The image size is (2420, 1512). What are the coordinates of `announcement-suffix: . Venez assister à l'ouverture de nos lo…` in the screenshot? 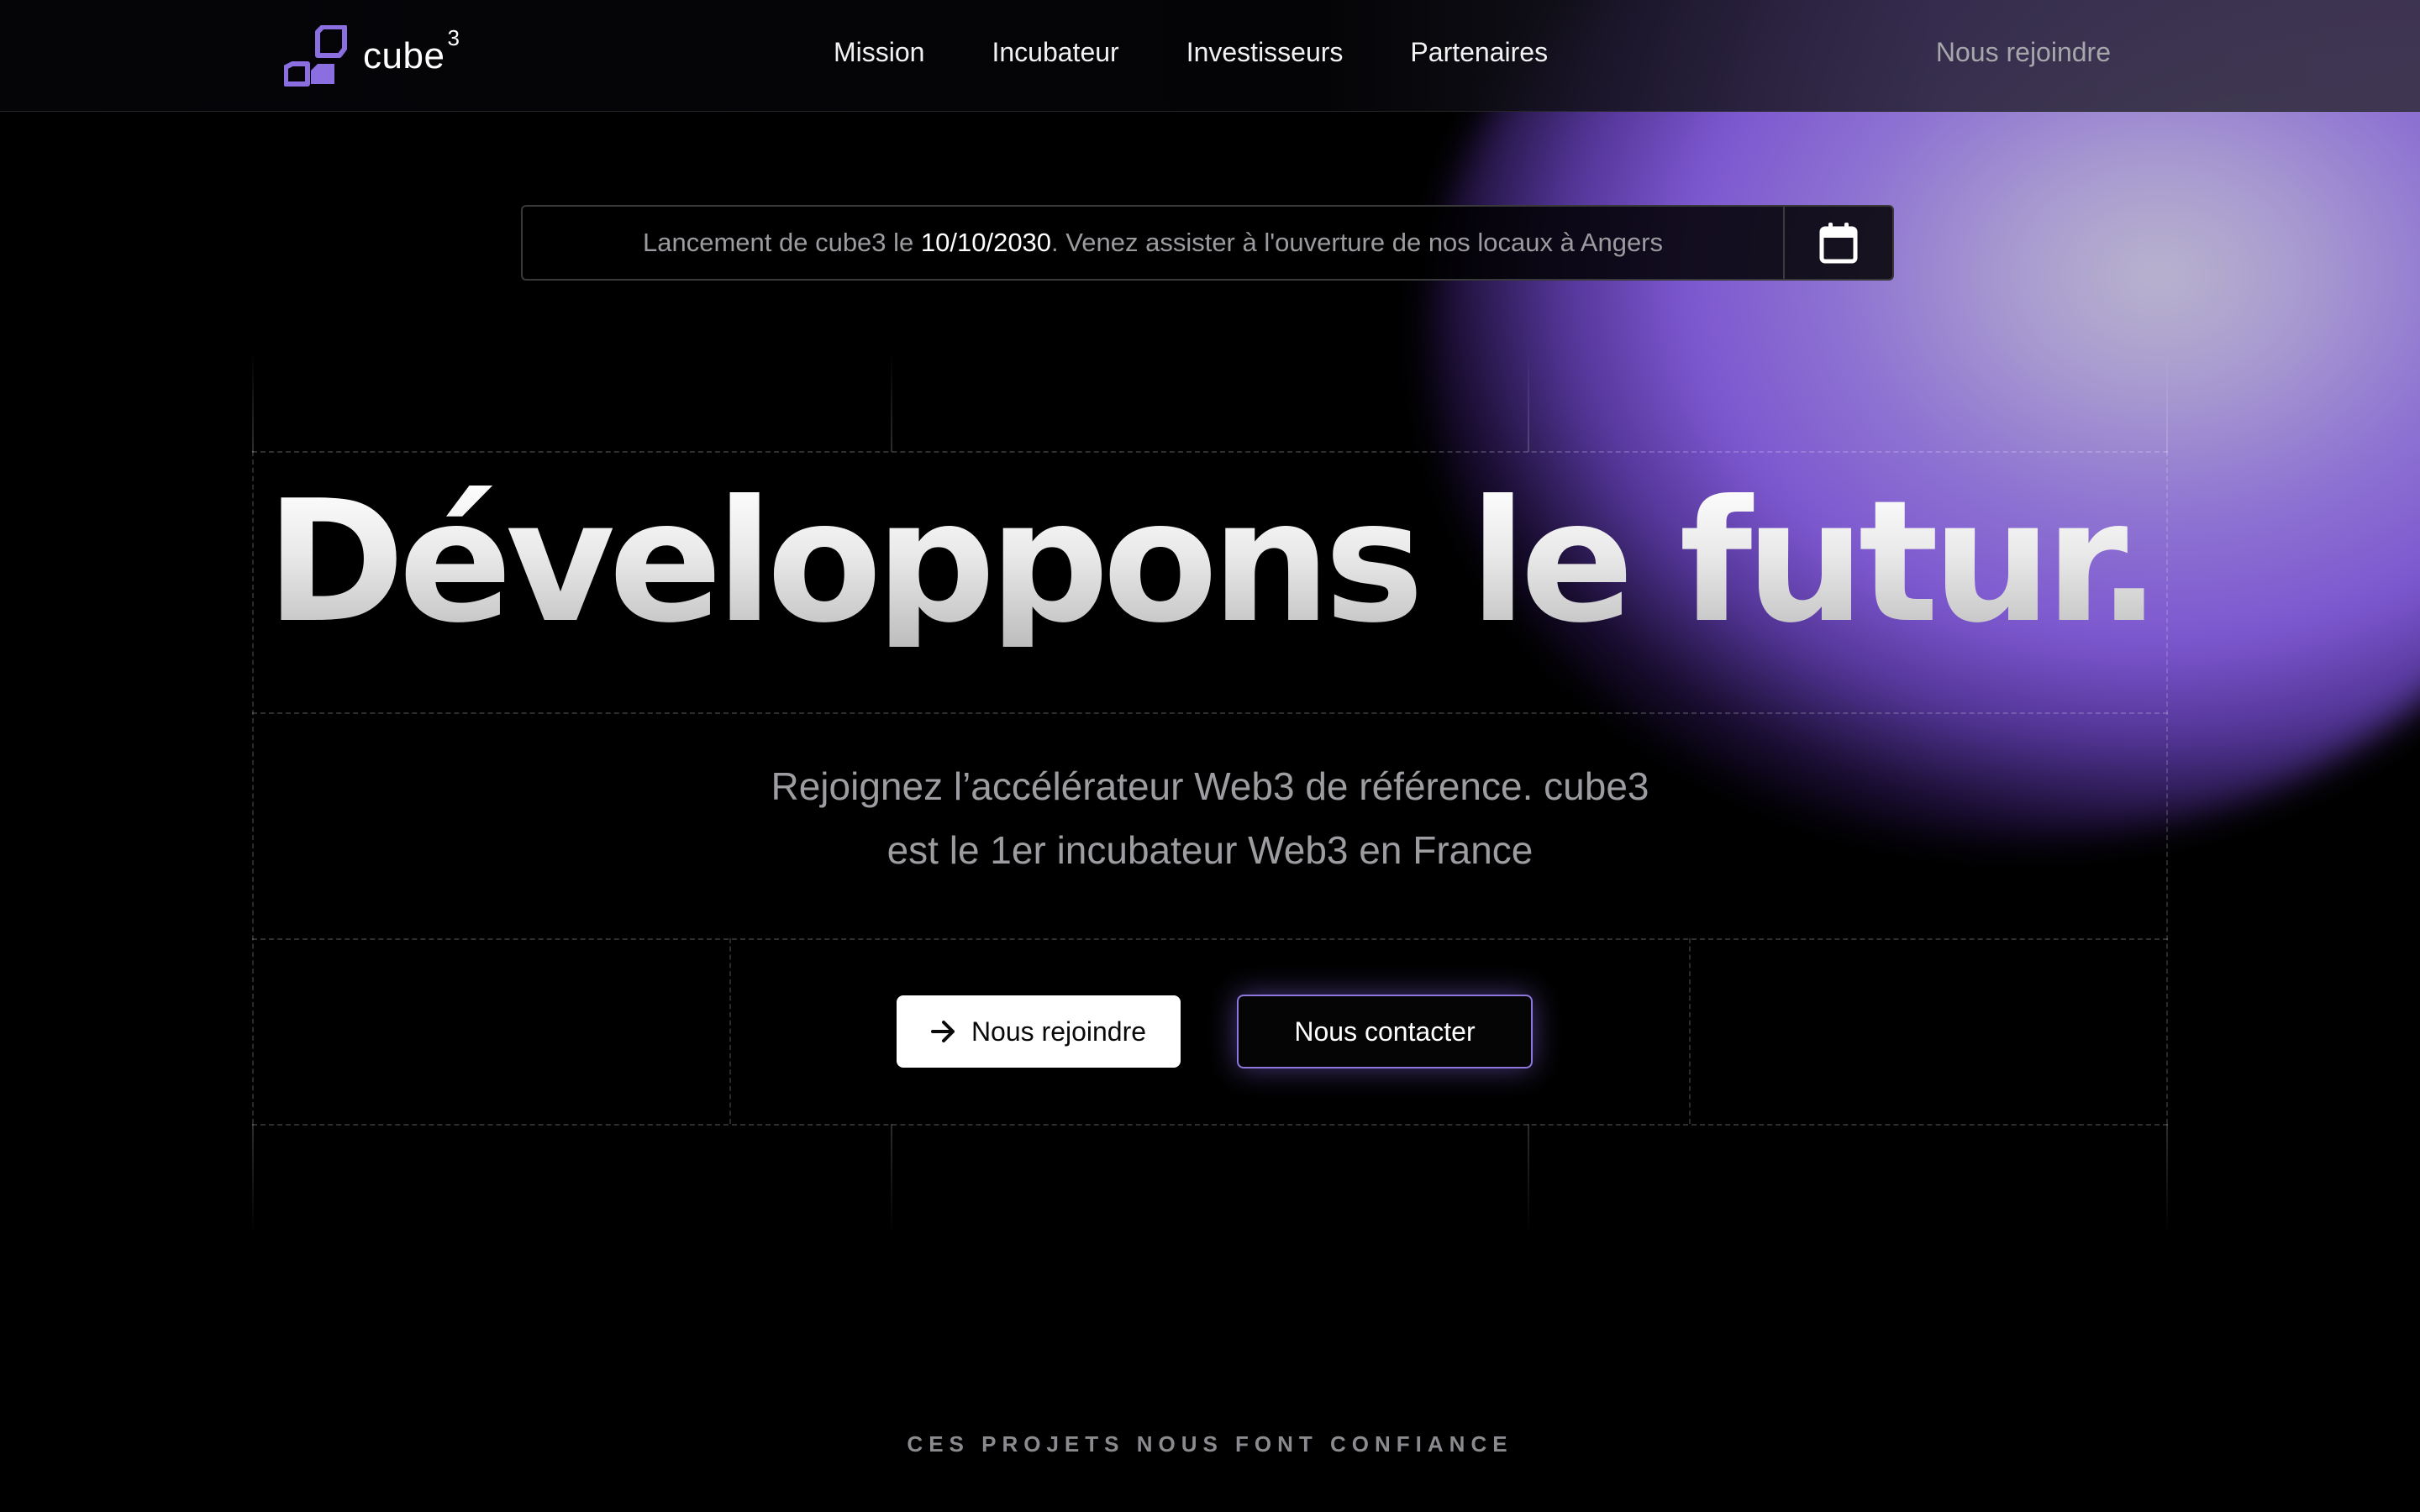 It's located at (1357, 242).